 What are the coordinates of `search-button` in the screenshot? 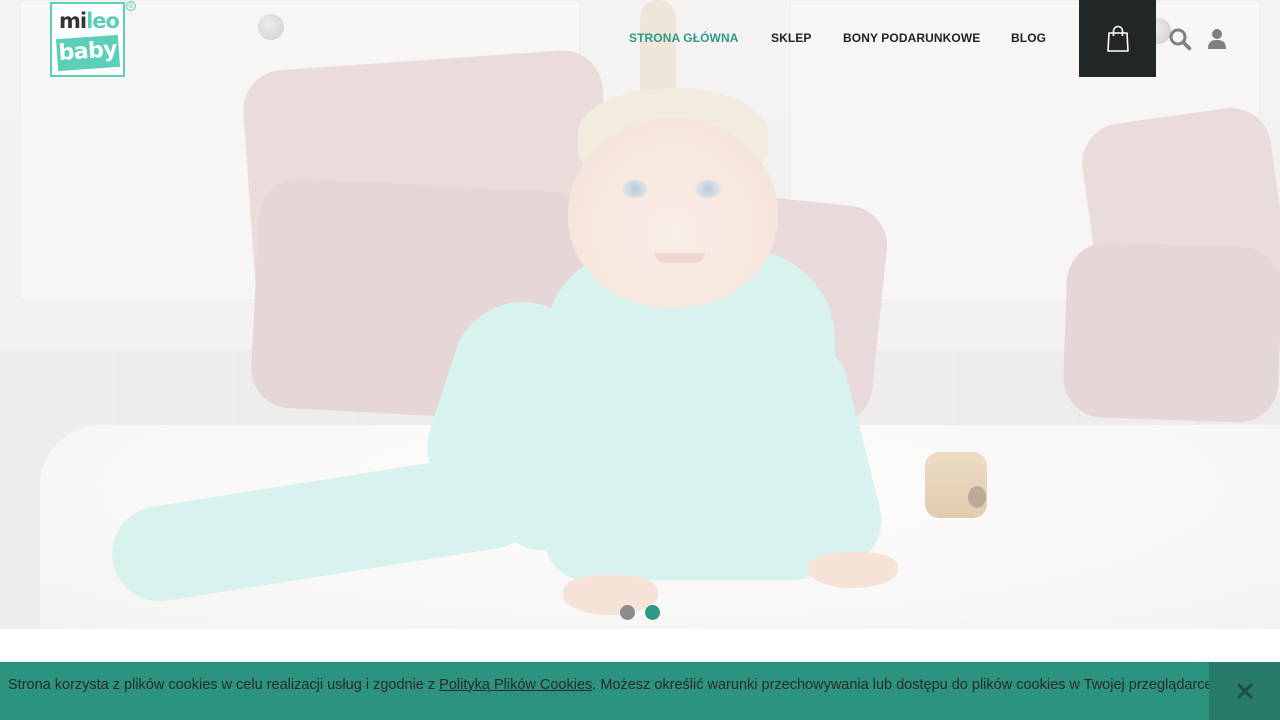 It's located at (1180, 39).